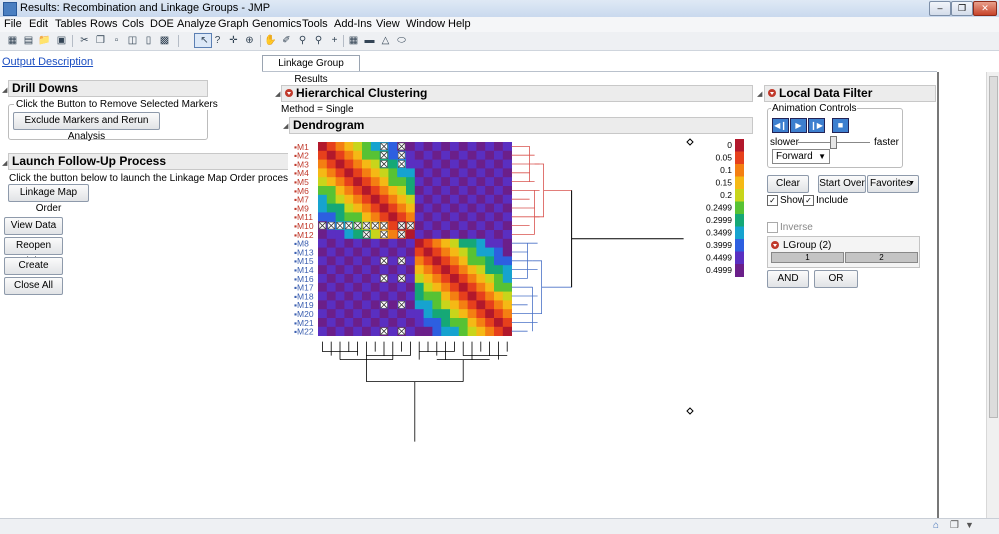 The height and width of the screenshot is (534, 999). I want to click on and-button: AND, so click(788, 279).